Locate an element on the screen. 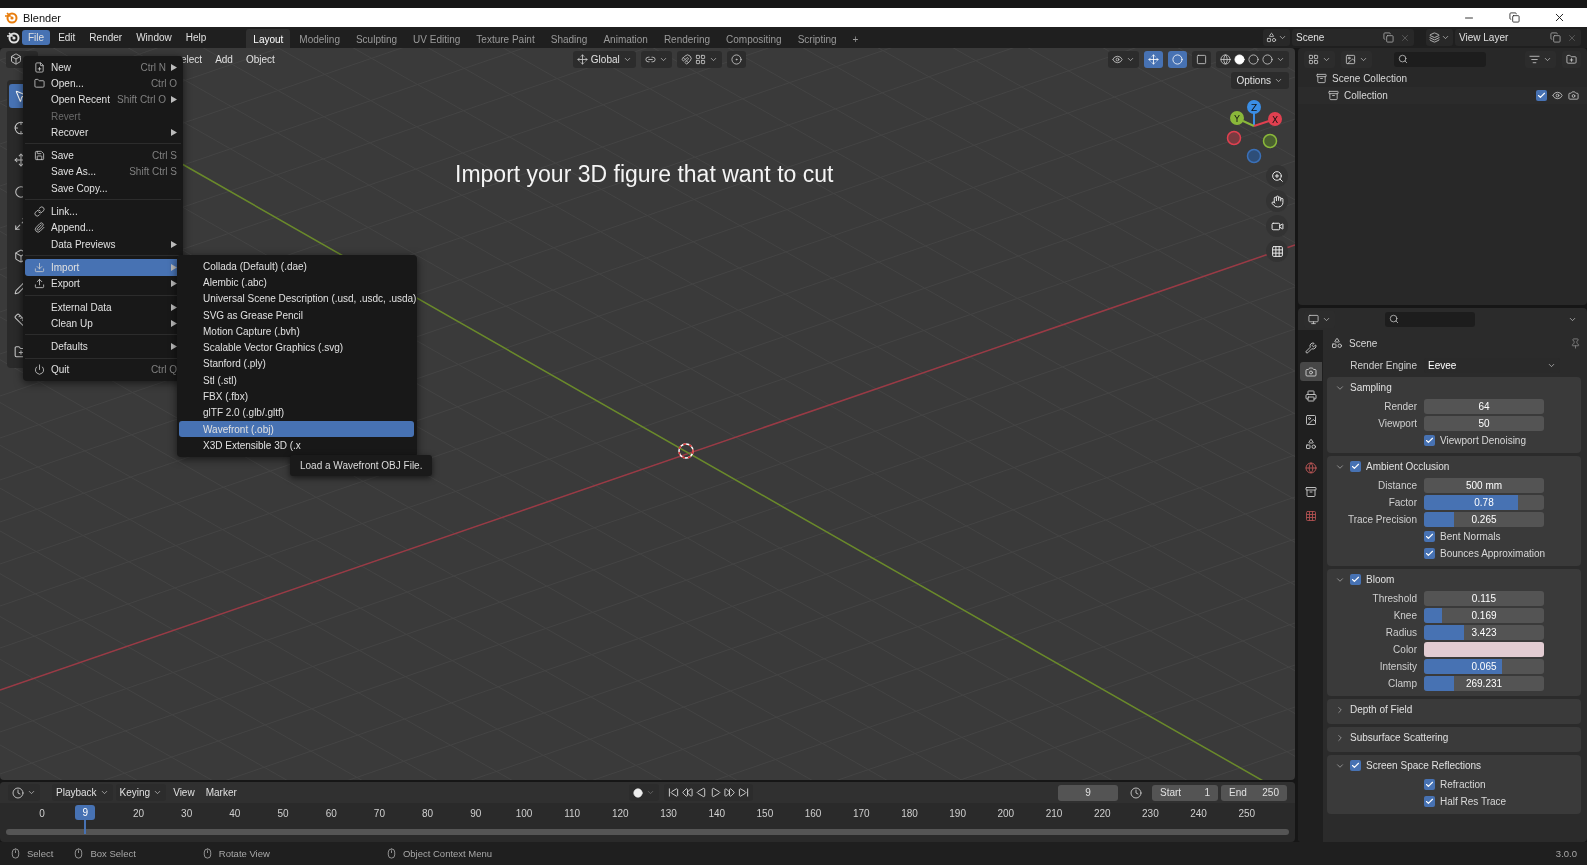 The image size is (1587, 865). frame-number: 200 is located at coordinates (1006, 813).